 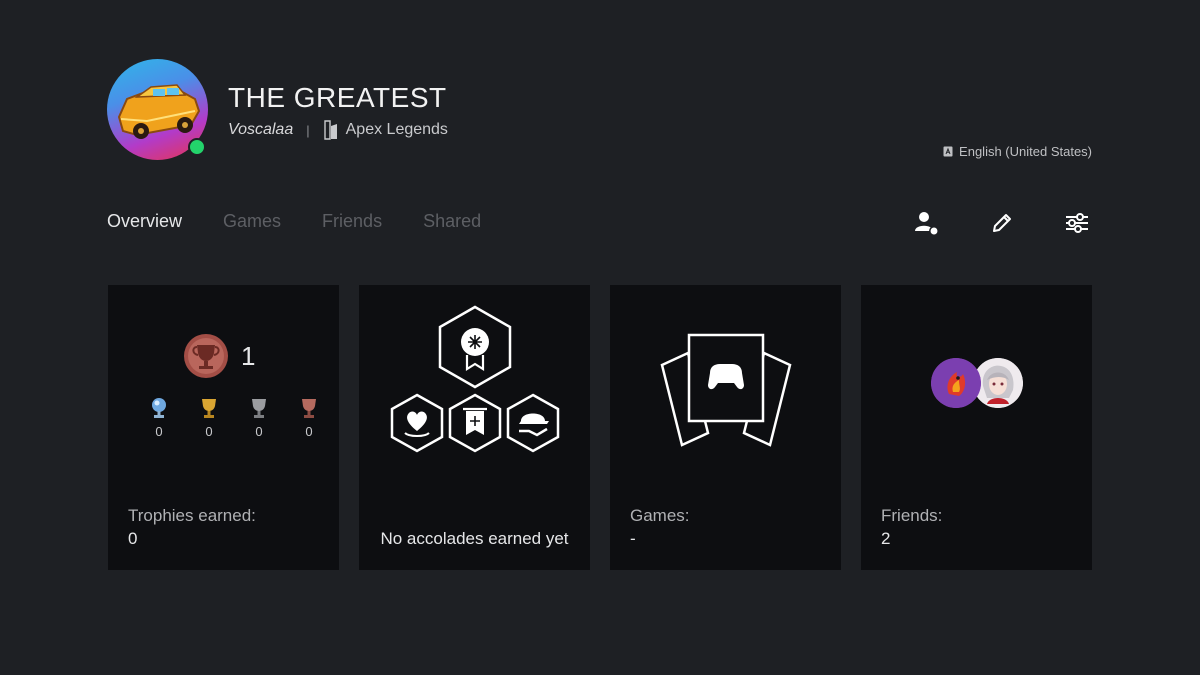 What do you see at coordinates (192, 515) in the screenshot?
I see `trophies-label: Trophies earned:` at bounding box center [192, 515].